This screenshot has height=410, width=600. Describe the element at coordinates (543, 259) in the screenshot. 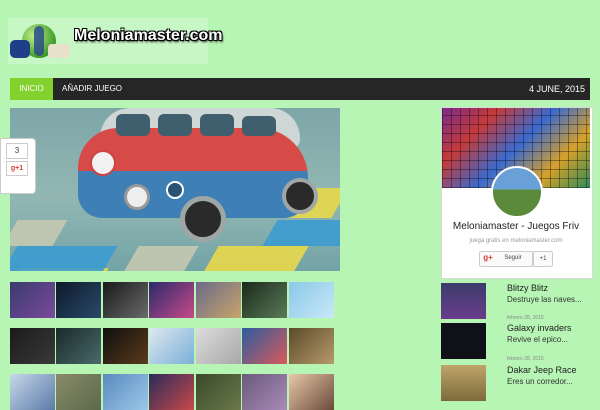

I see `plus-one-button: +1` at that location.